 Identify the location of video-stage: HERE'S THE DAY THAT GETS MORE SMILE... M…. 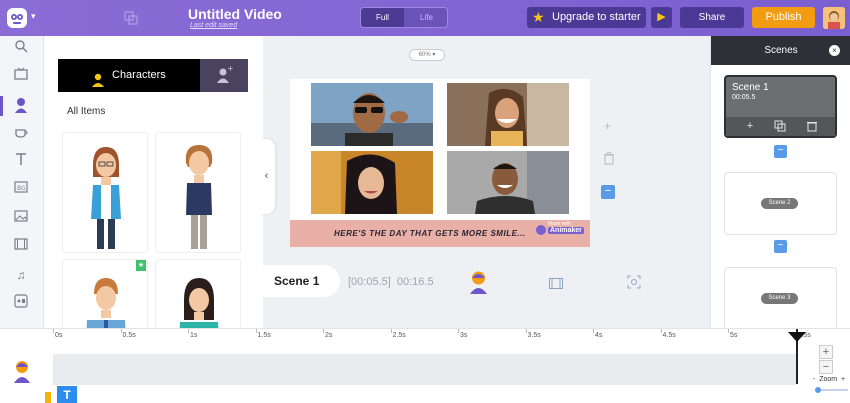
(440, 163).